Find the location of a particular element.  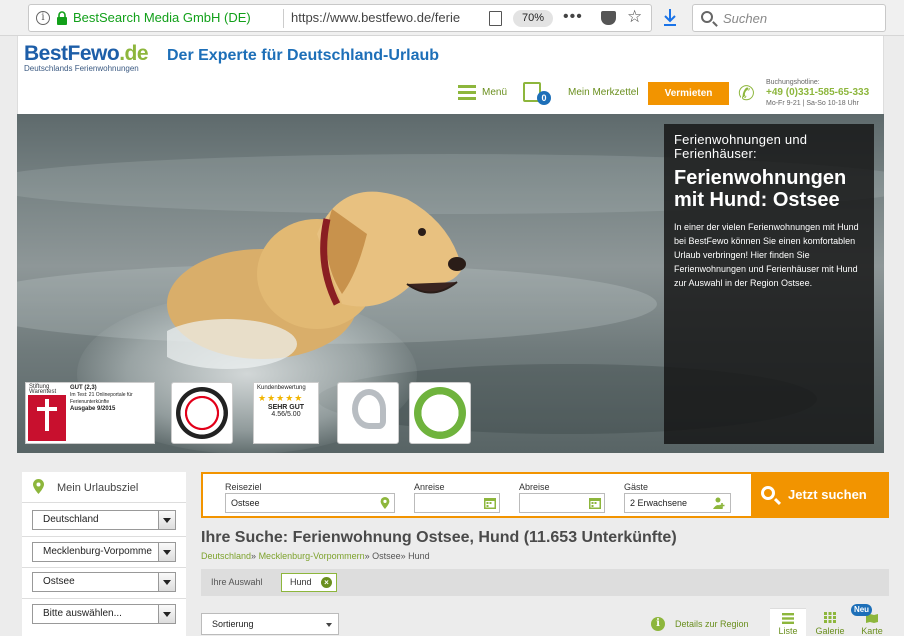

url-text: https://www.bestfewo.de/ferie is located at coordinates (386, 17).